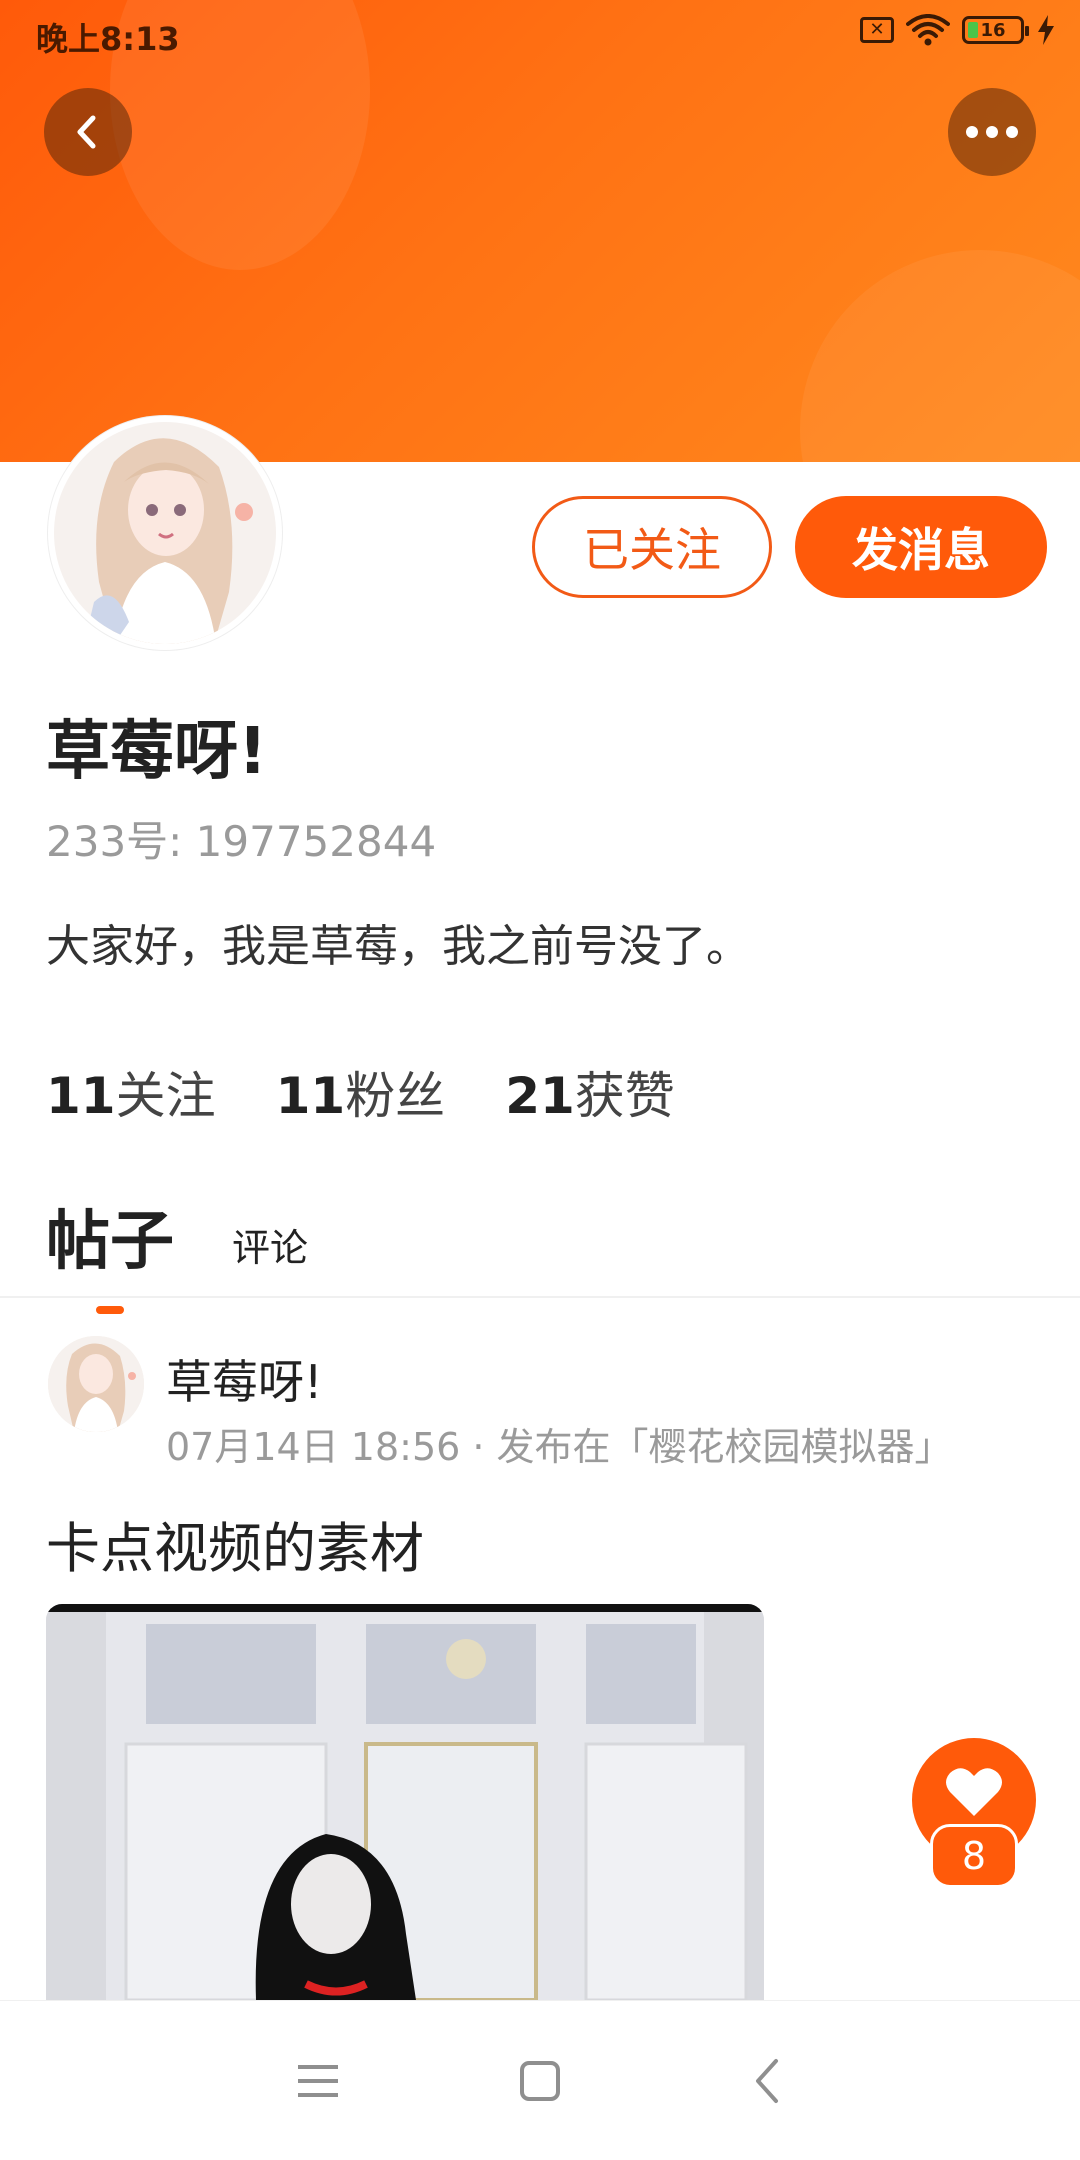 The image size is (1080, 2160). Describe the element at coordinates (235, 1543) in the screenshot. I see `post-title: 卡点视频的素材` at that location.